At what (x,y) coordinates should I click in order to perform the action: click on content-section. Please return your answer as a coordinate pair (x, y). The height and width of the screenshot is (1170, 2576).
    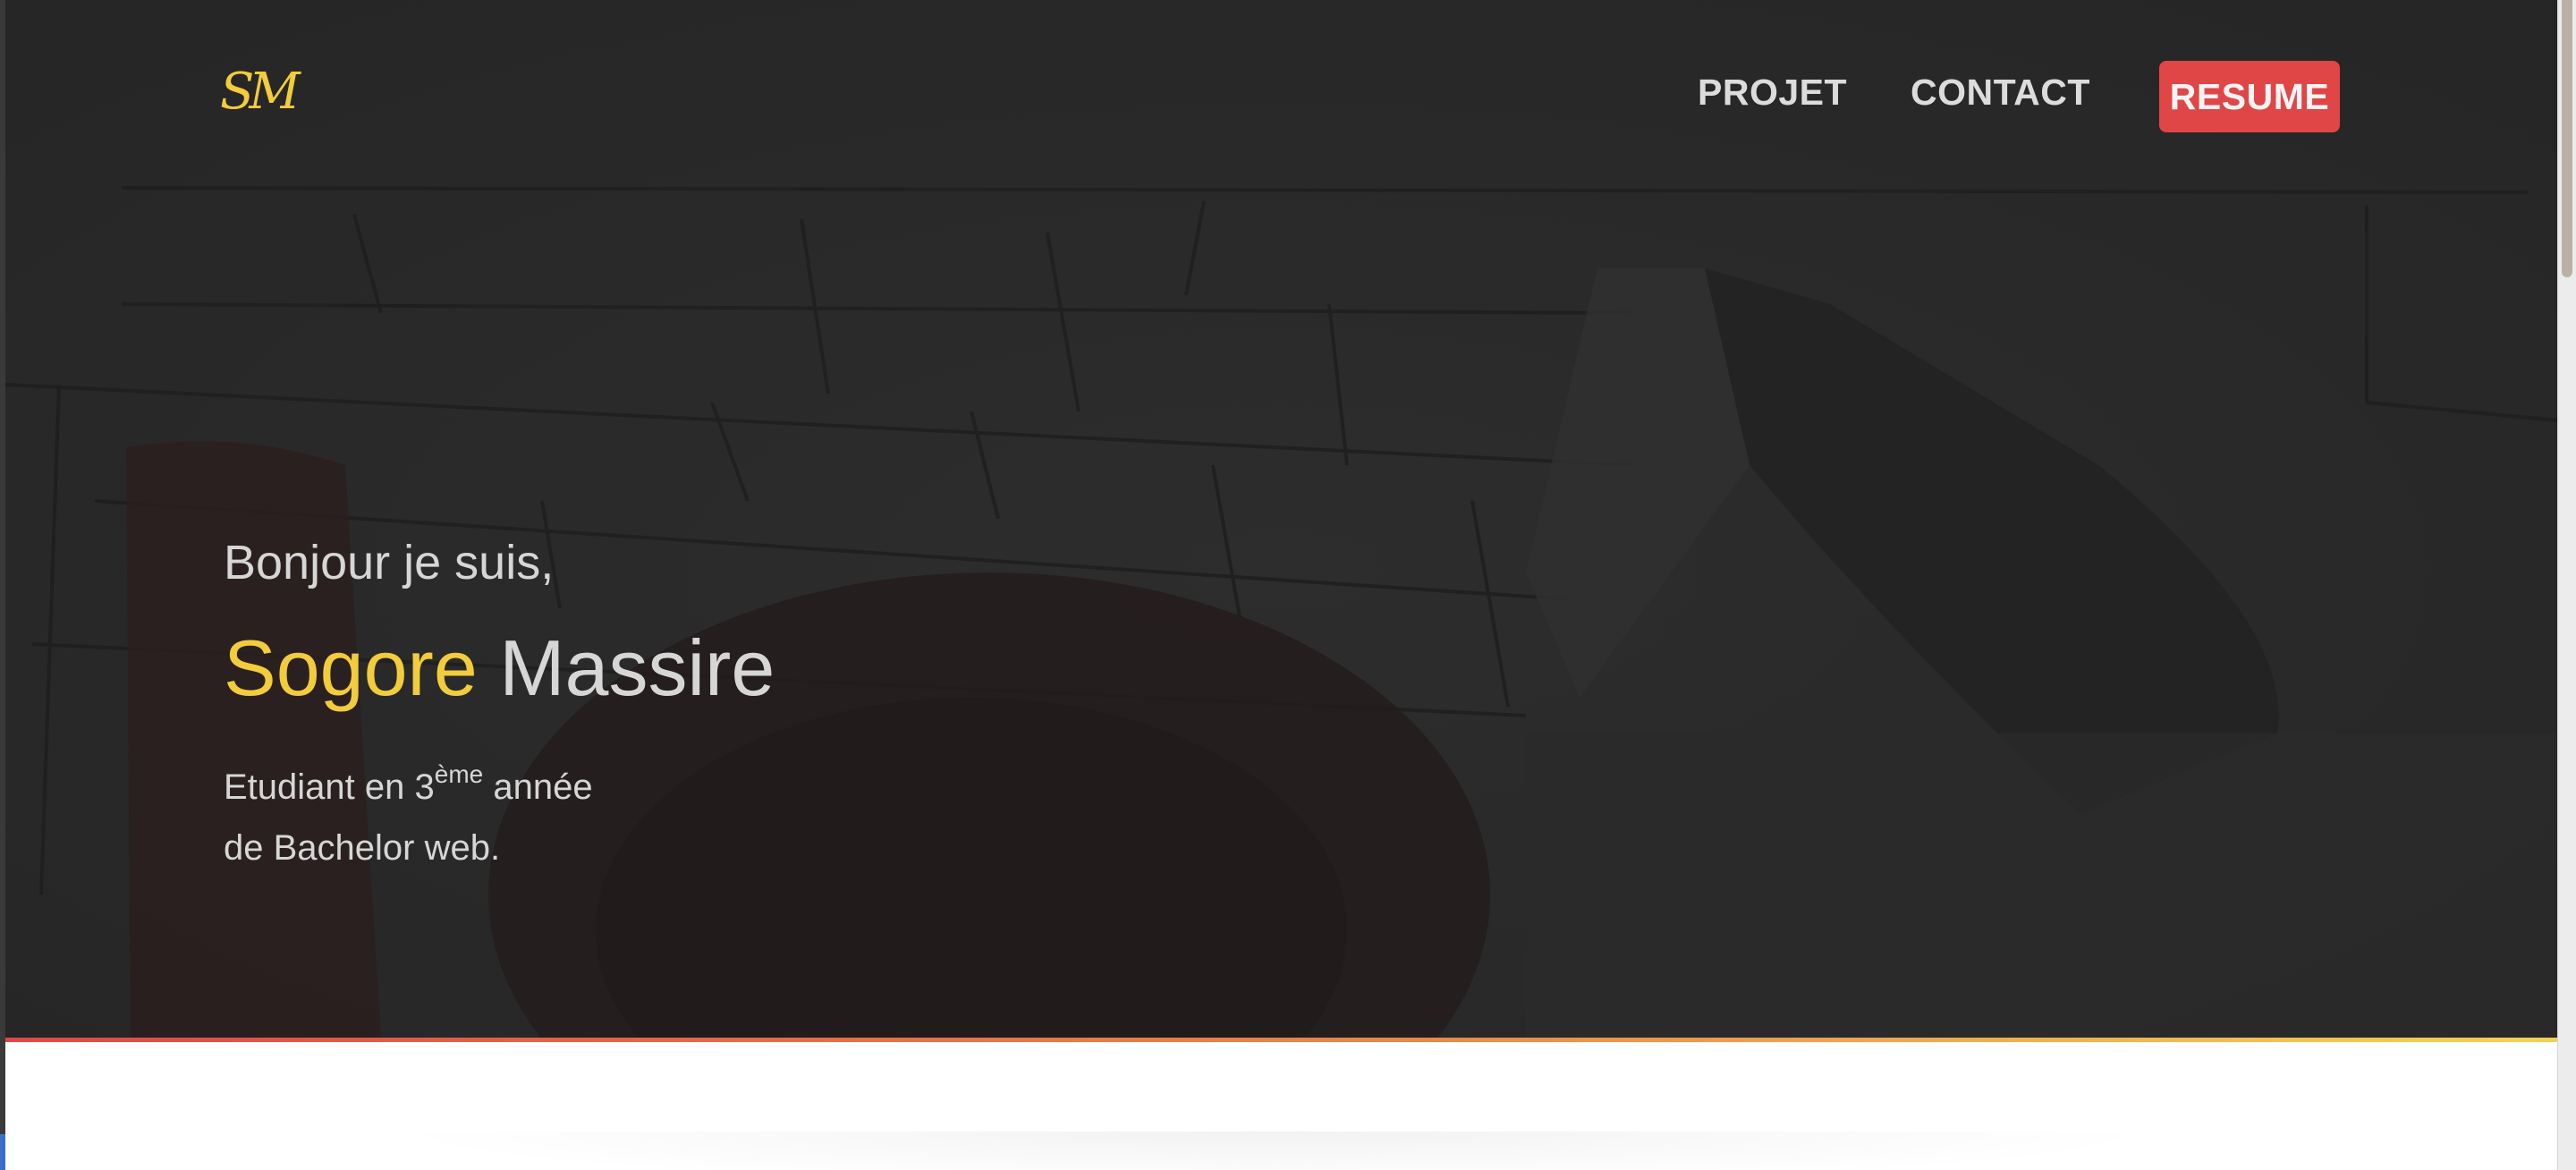
    Looking at the image, I should click on (1281, 1106).